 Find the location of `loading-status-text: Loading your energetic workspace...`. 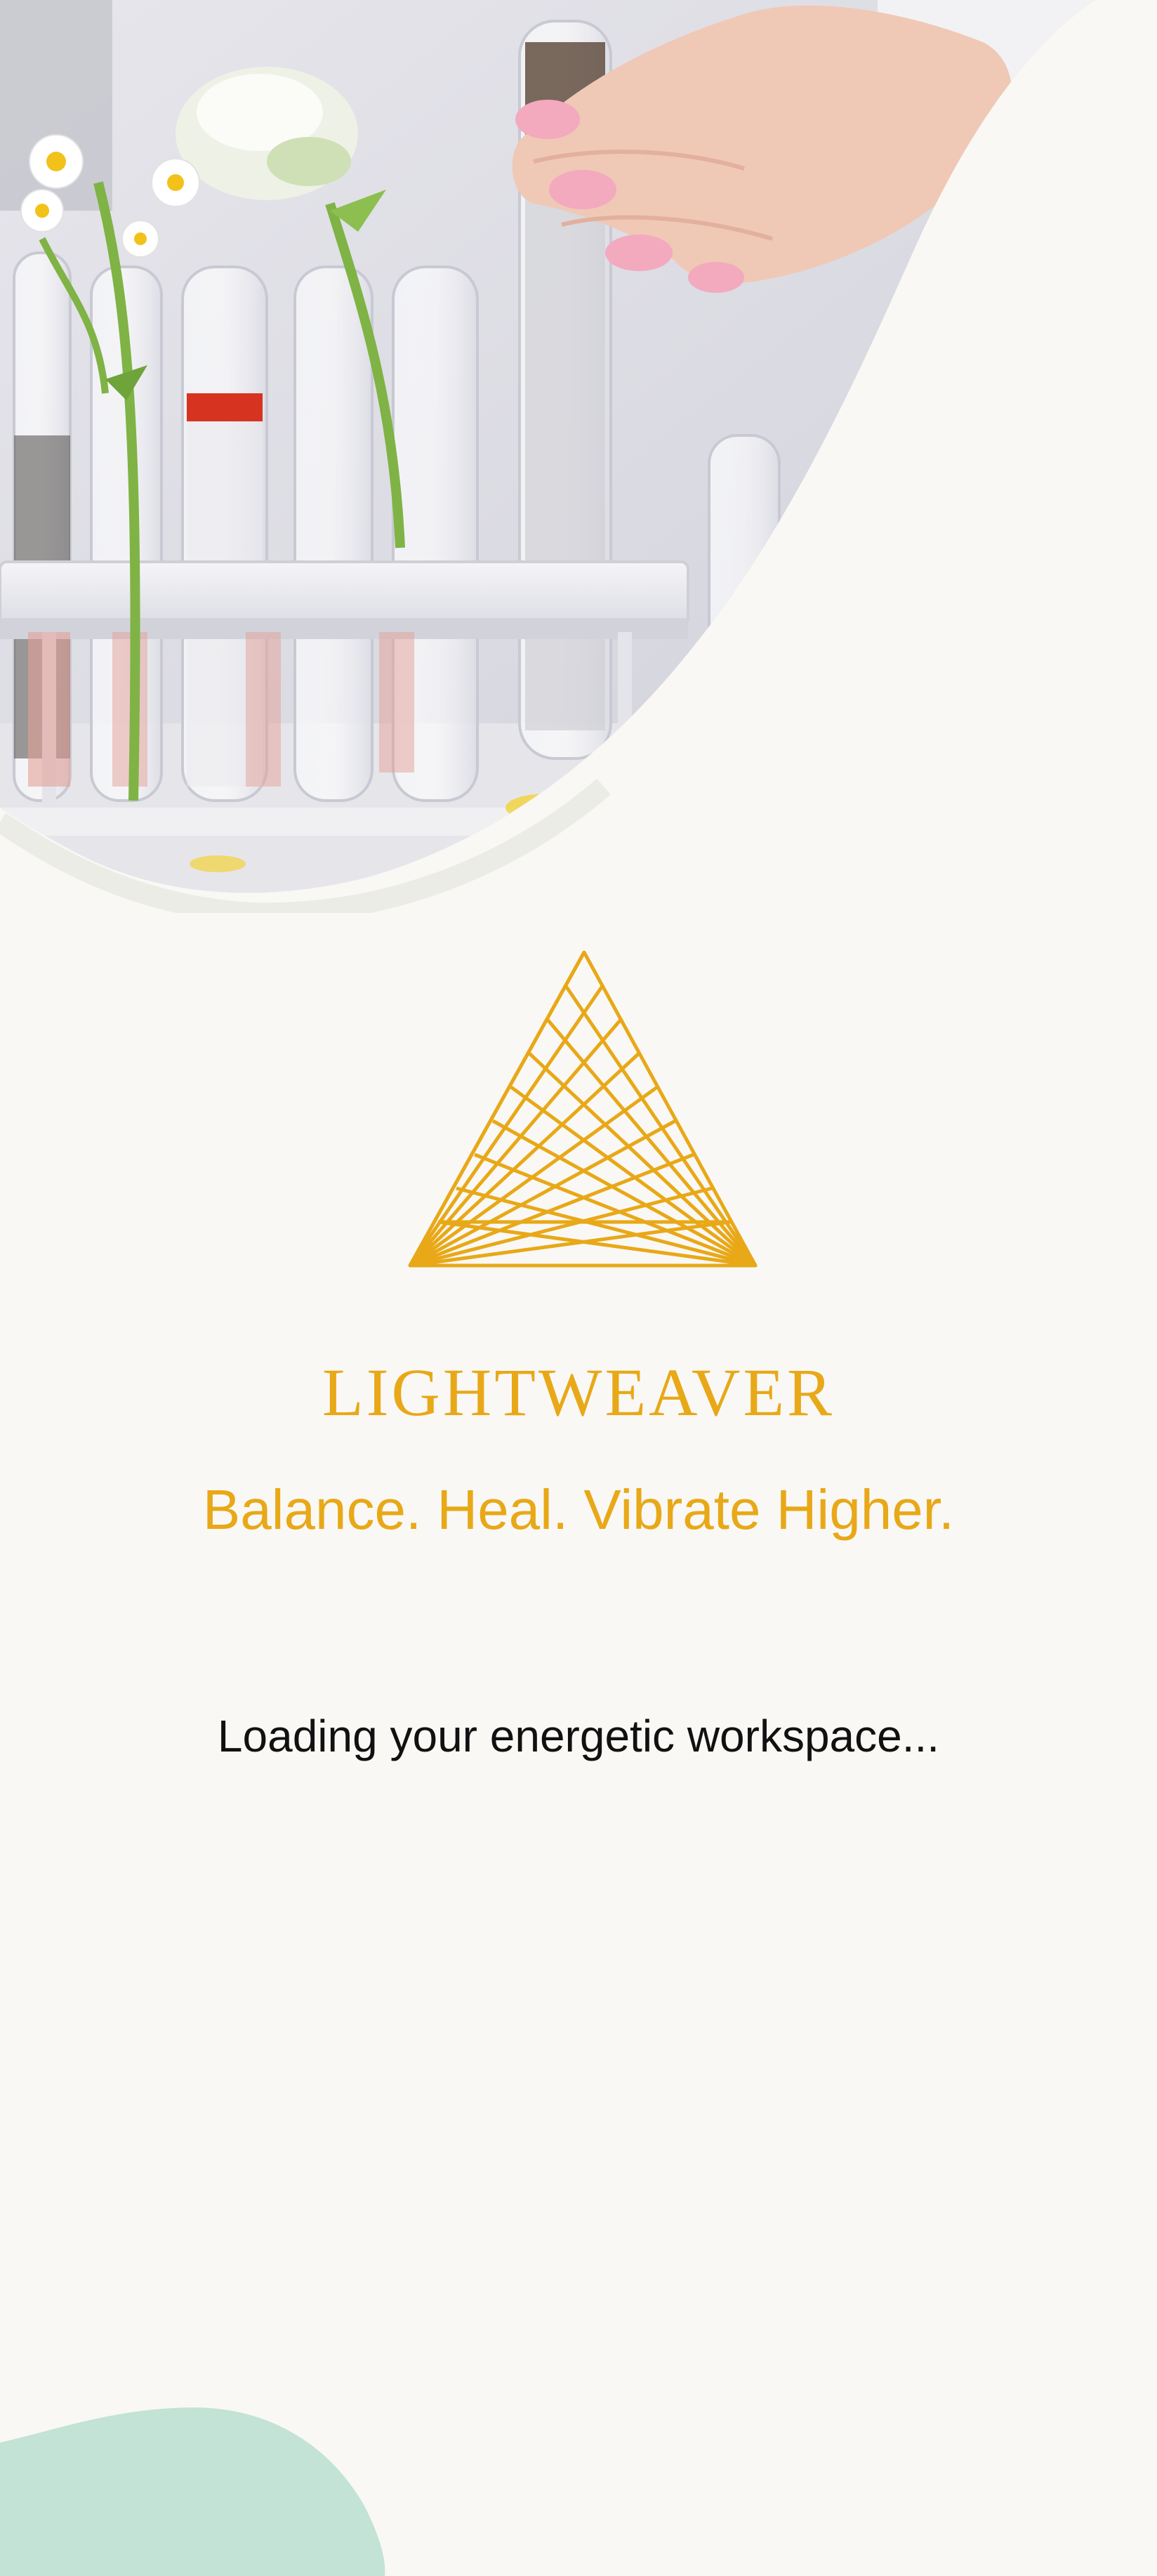

loading-status-text: Loading your energetic workspace... is located at coordinates (578, 1736).